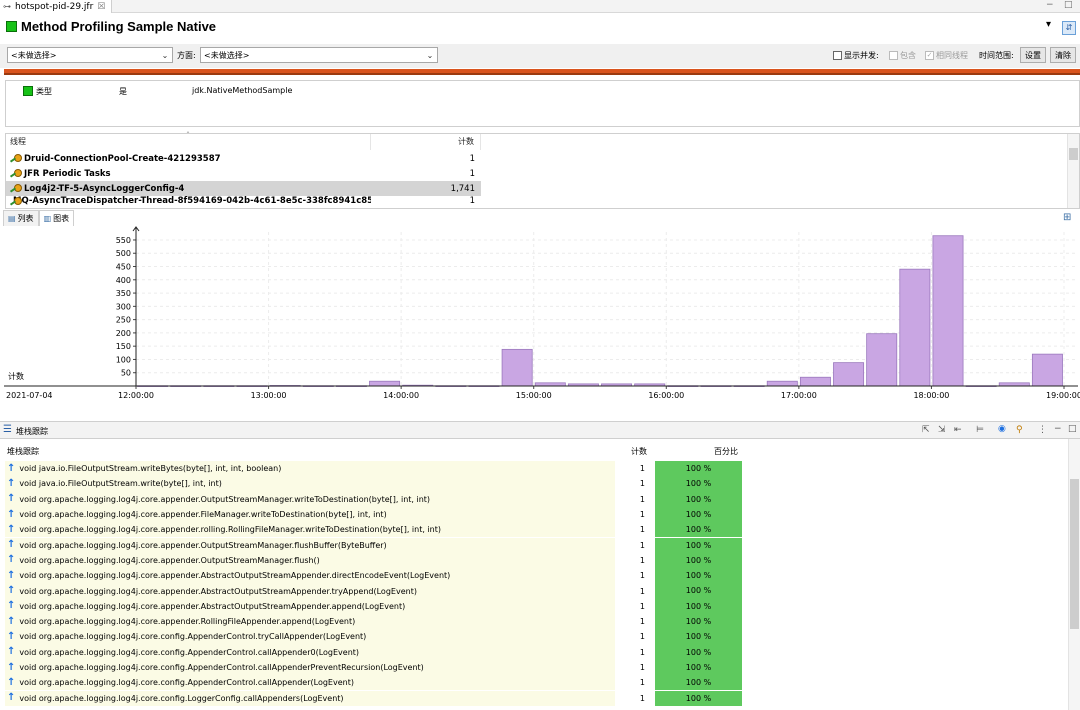  What do you see at coordinates (861, 55) in the screenshot?
I see `show-concurrent-label: 显示并发:` at bounding box center [861, 55].